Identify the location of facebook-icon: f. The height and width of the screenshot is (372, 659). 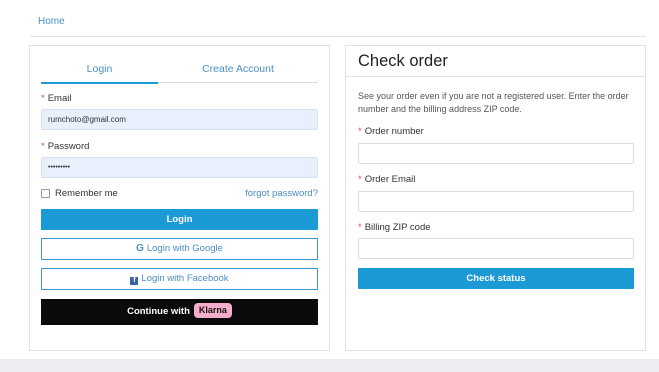
(134, 281).